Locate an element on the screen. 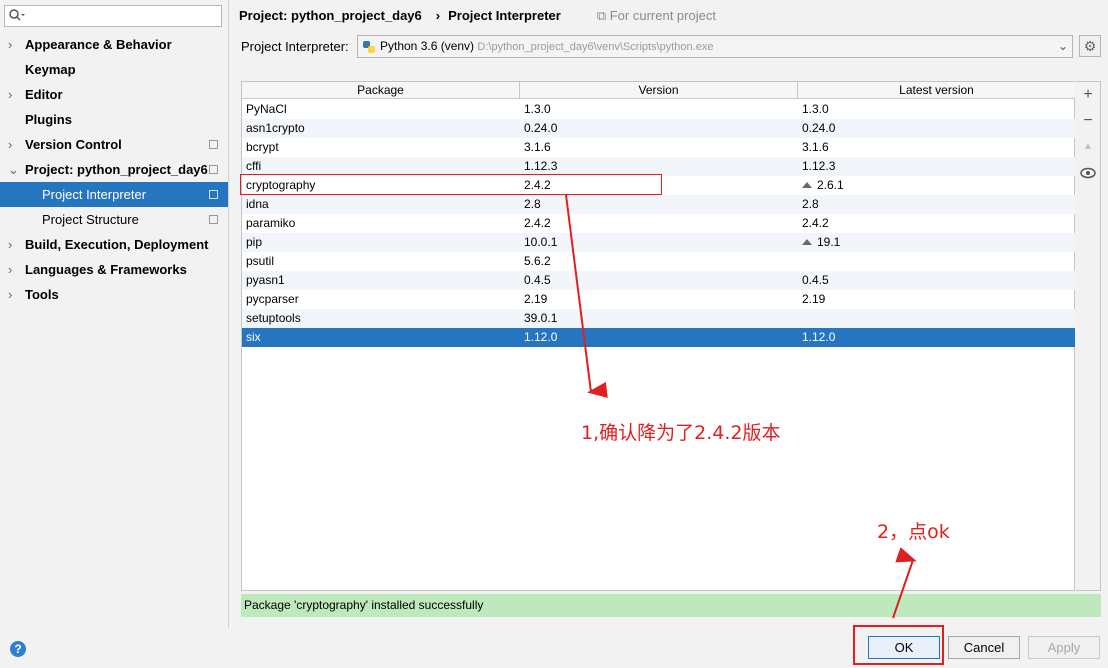 The height and width of the screenshot is (668, 1108). table-header: Package Version Latest version is located at coordinates (658, 90).